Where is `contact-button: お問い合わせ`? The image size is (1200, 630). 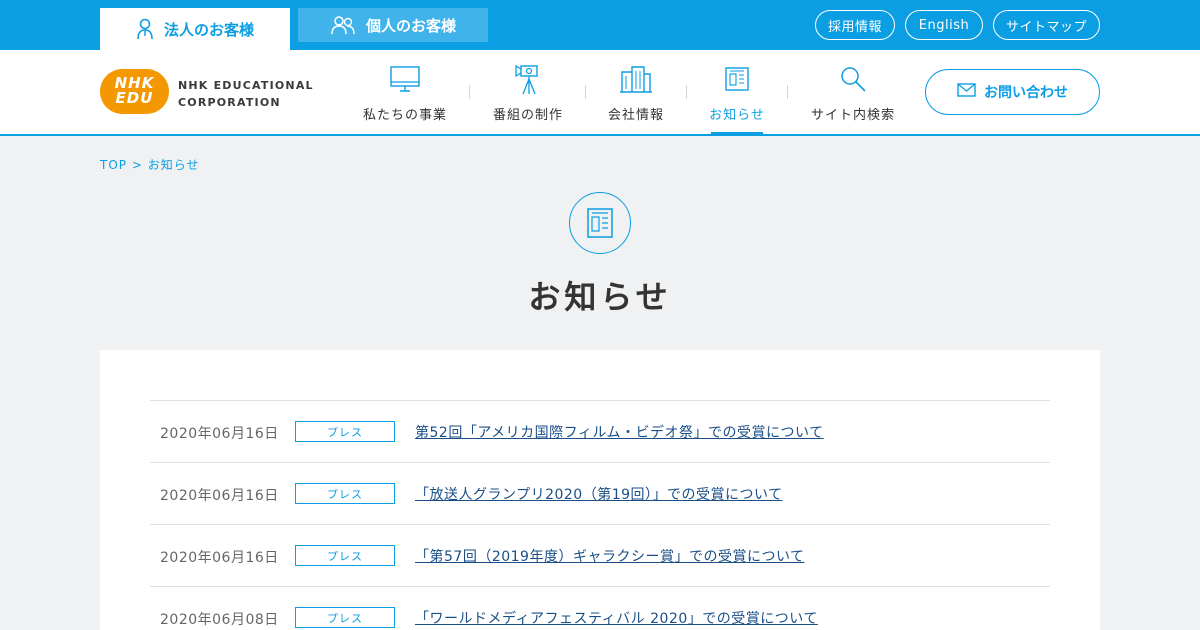
contact-button: お問い合わせ is located at coordinates (1012, 92).